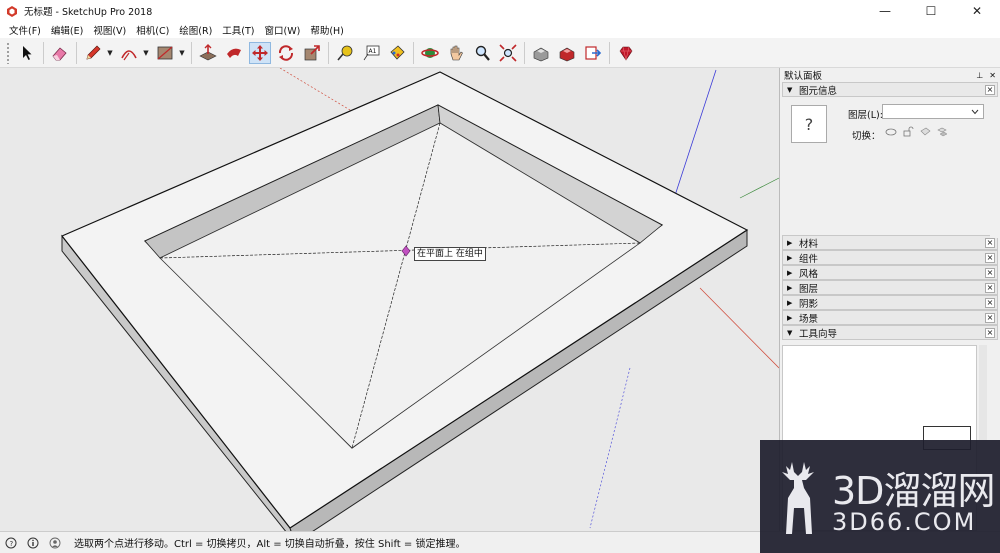  Describe the element at coordinates (809, 304) in the screenshot. I see `panel-label: 阴影` at that location.